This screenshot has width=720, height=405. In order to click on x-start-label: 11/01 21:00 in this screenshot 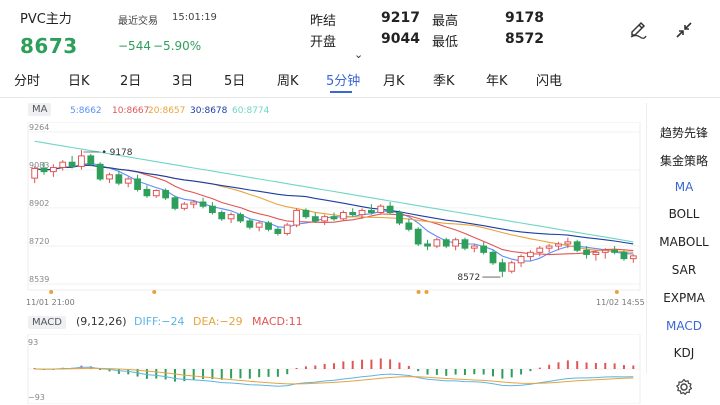, I will do `click(50, 302)`.